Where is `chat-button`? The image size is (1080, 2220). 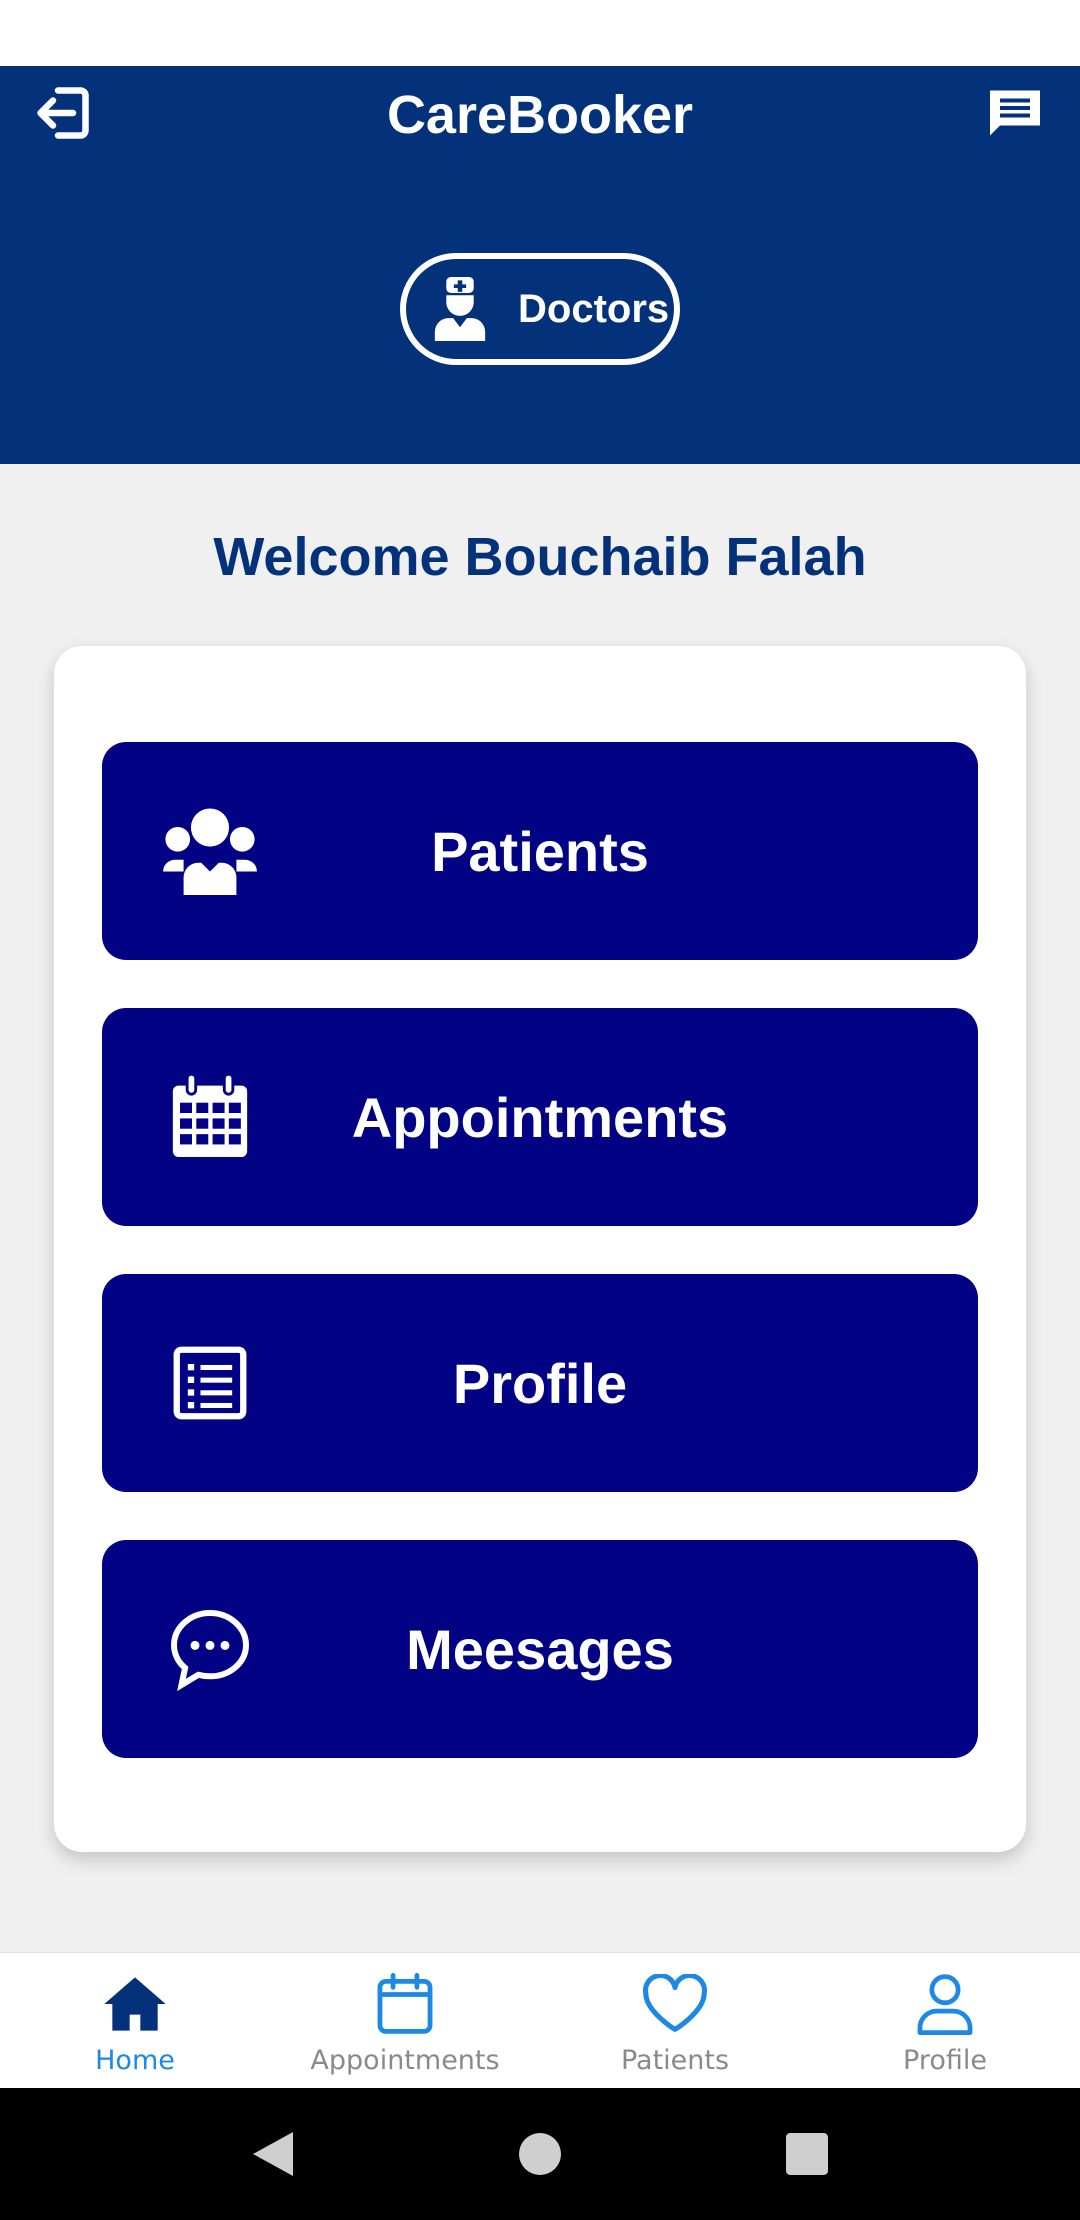
chat-button is located at coordinates (1015, 113).